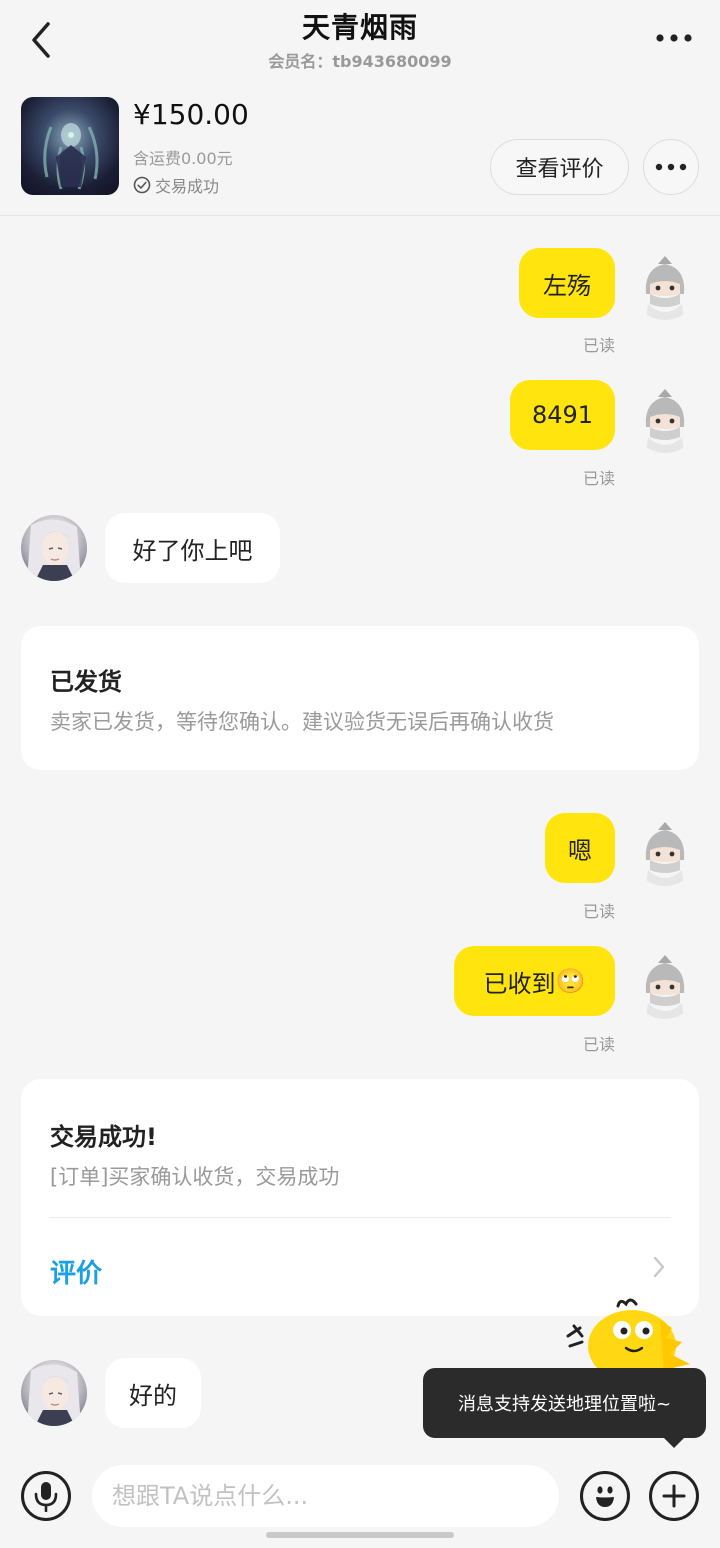 This screenshot has height=1548, width=720. I want to click on view-review-button: 查看评价, so click(559, 167).